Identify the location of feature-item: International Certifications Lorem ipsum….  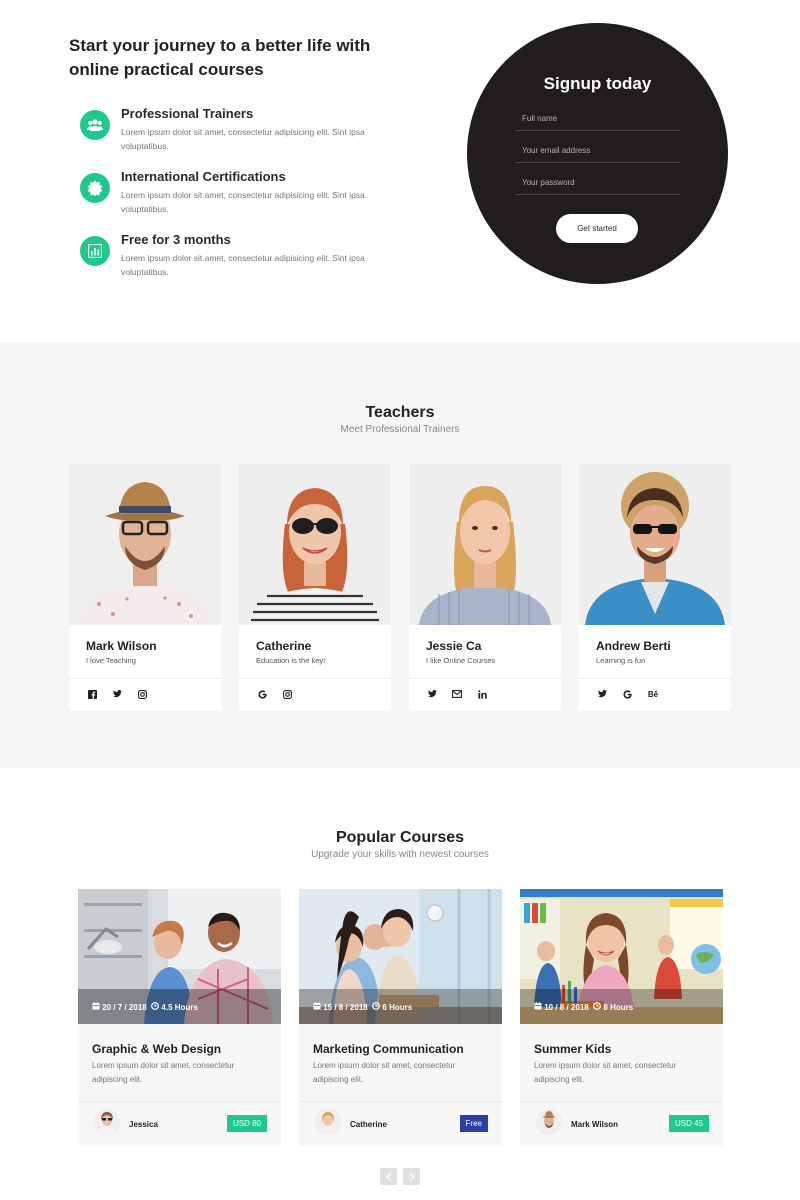
(230, 194).